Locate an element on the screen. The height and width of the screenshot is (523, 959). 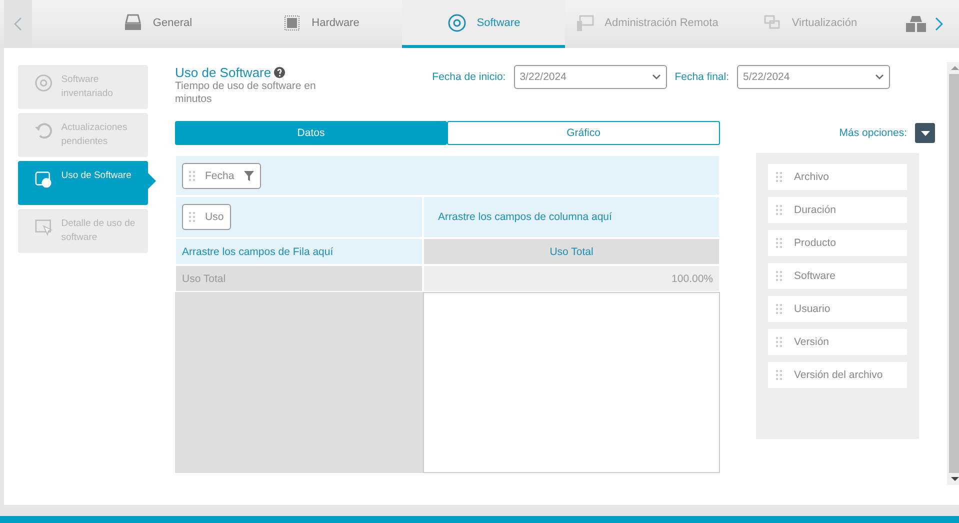
view-tab: Gráfico is located at coordinates (583, 133).